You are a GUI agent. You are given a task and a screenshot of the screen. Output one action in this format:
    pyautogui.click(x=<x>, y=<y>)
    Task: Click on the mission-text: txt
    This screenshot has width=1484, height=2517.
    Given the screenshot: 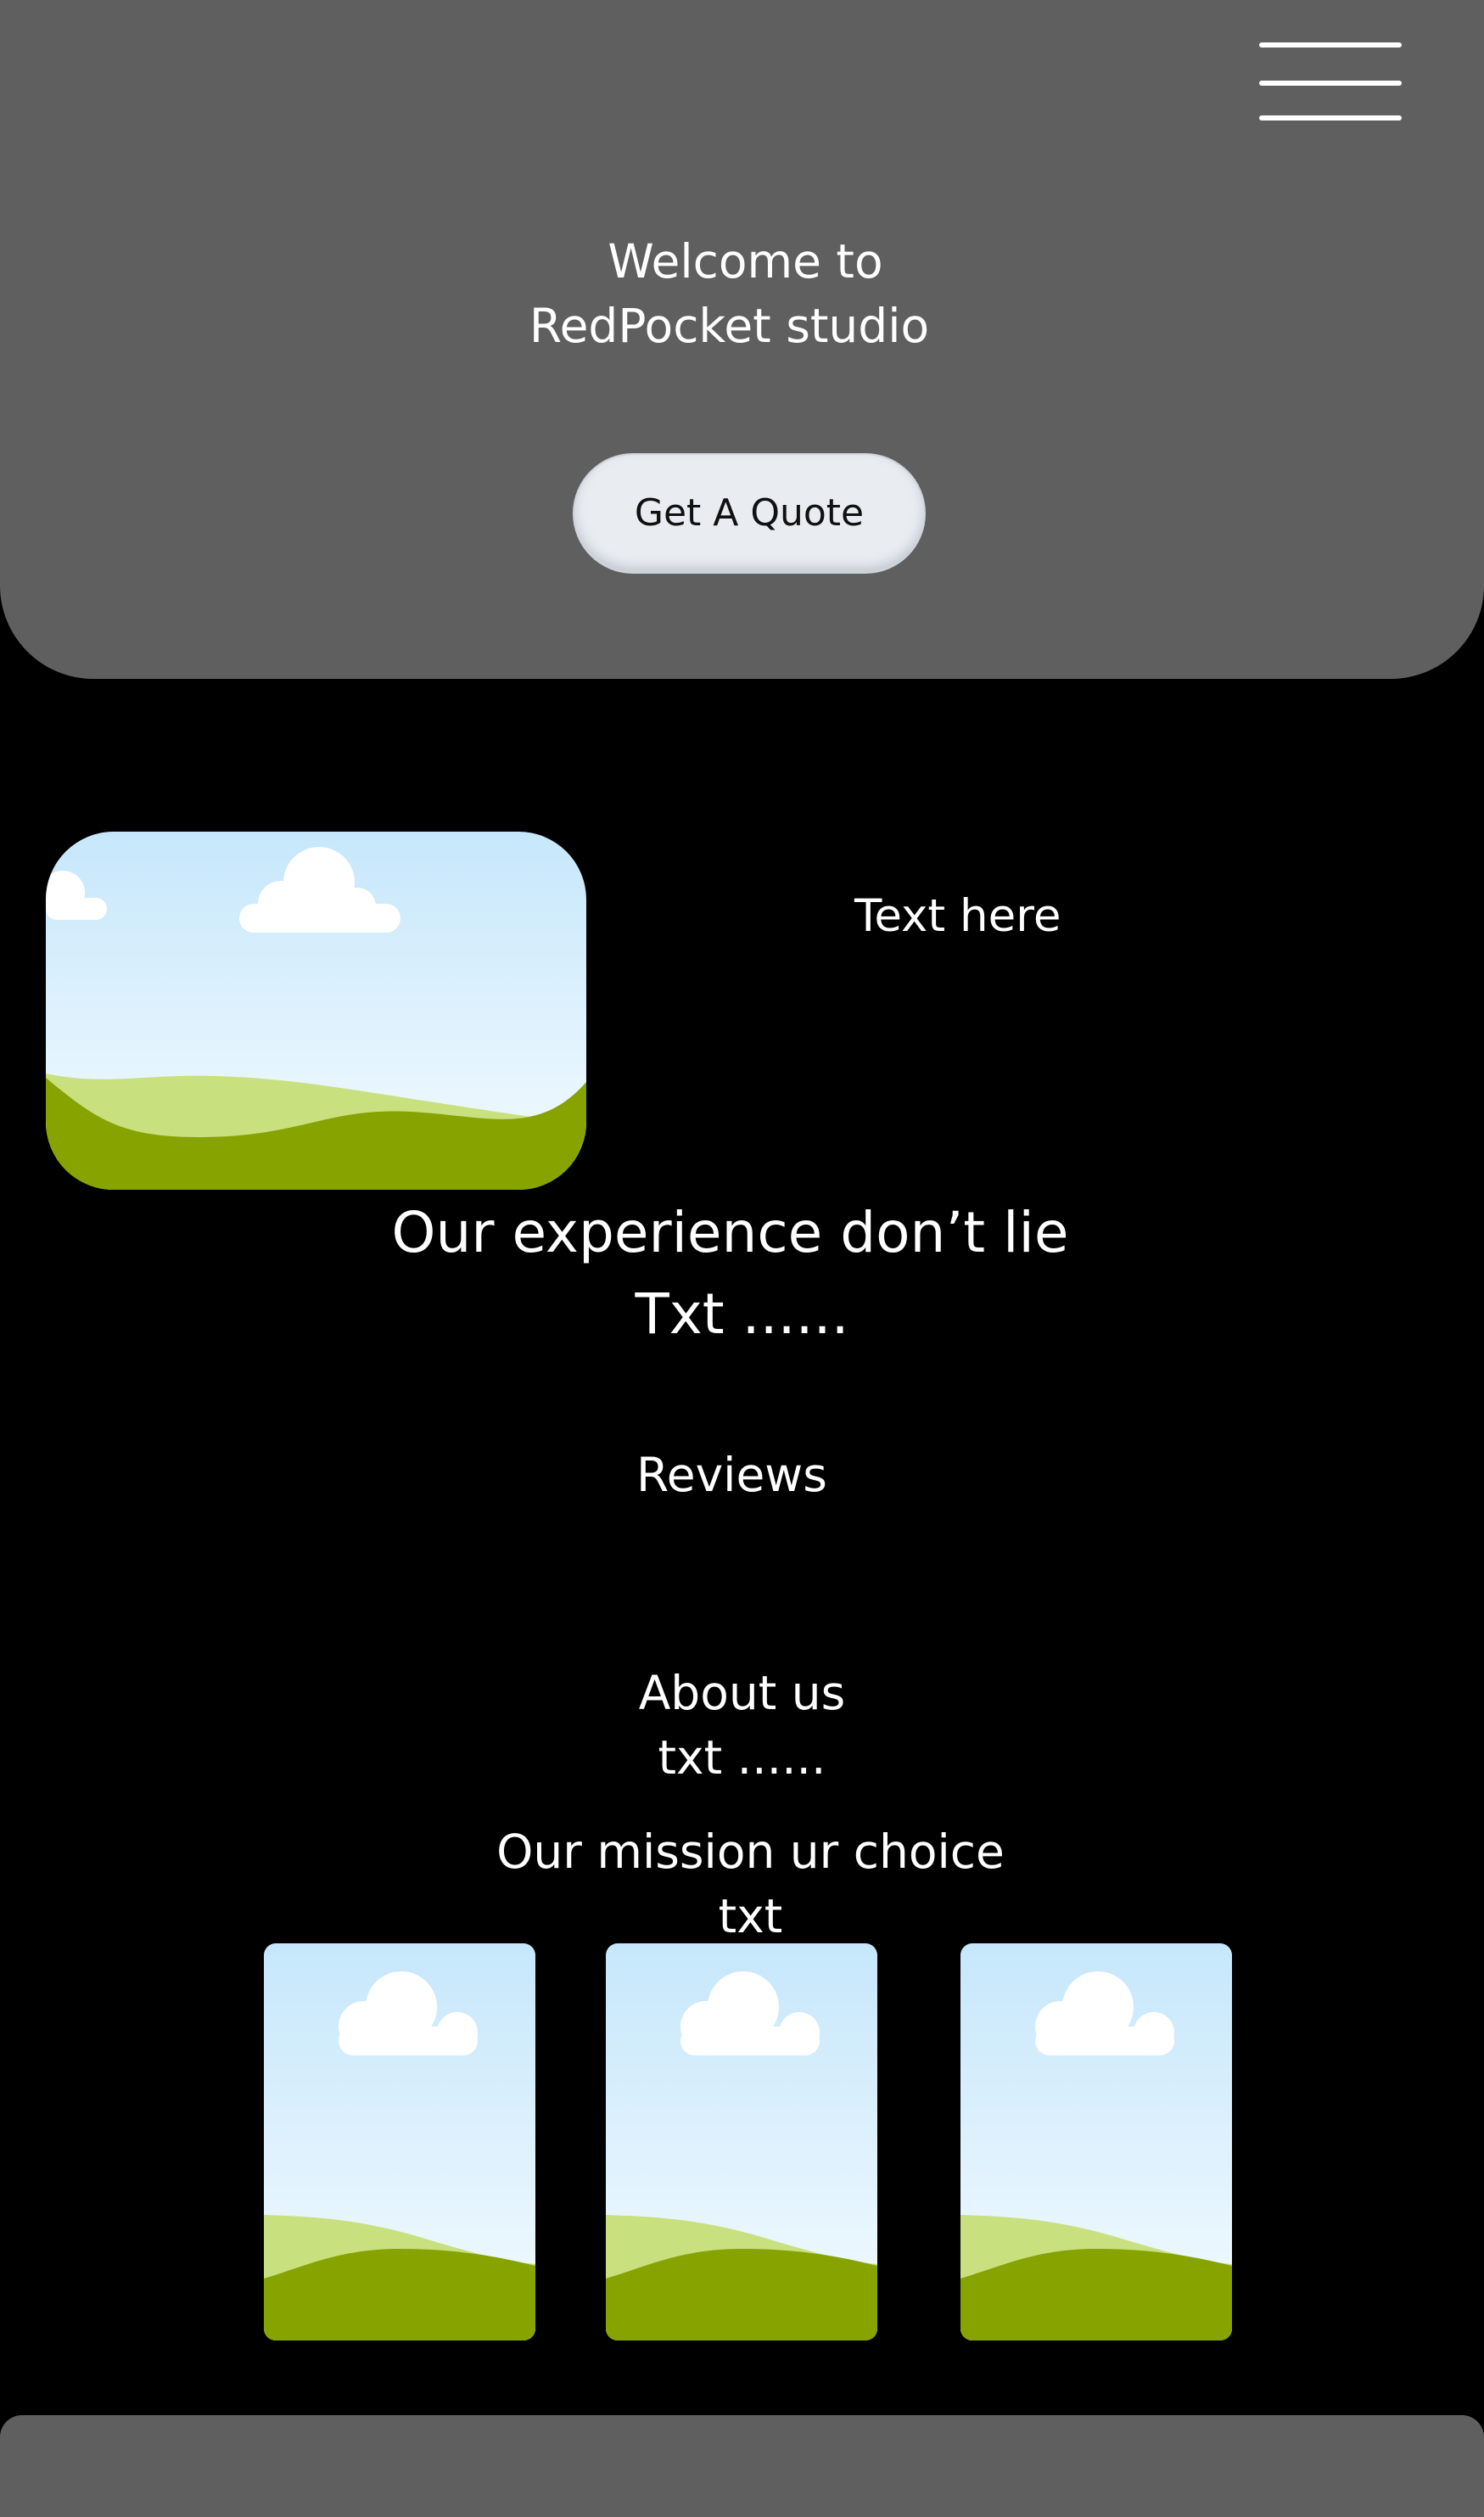 What is the action you would take?
    pyautogui.click(x=750, y=1916)
    